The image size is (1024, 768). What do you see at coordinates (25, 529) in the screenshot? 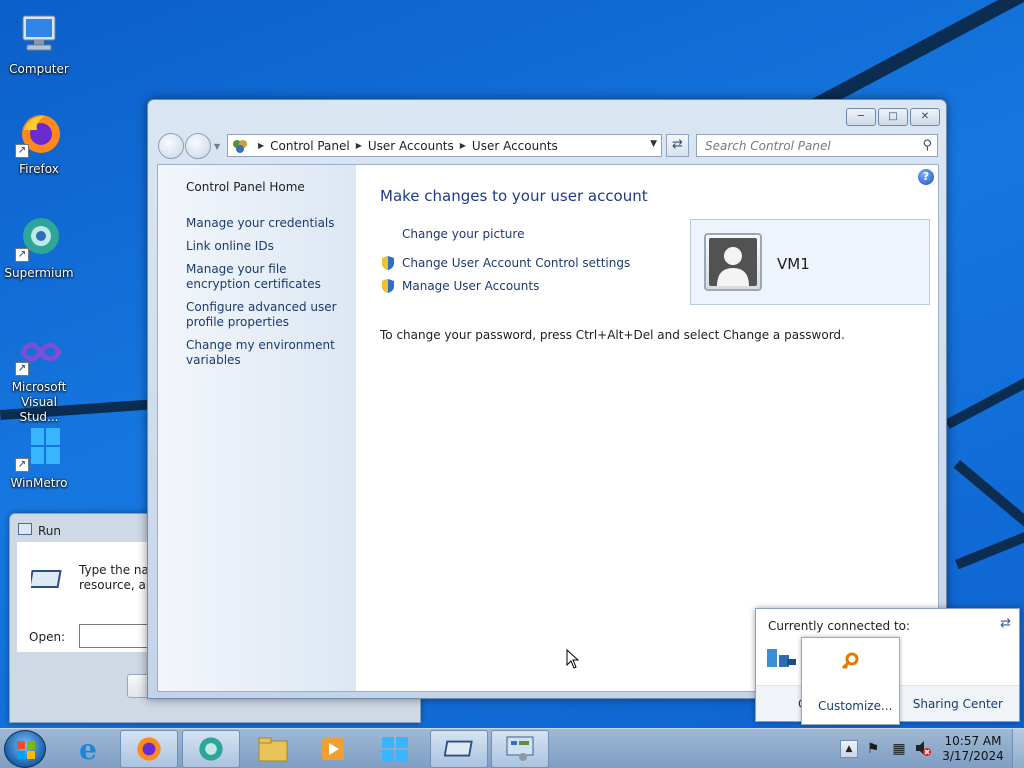
I see `run-title-icon` at bounding box center [25, 529].